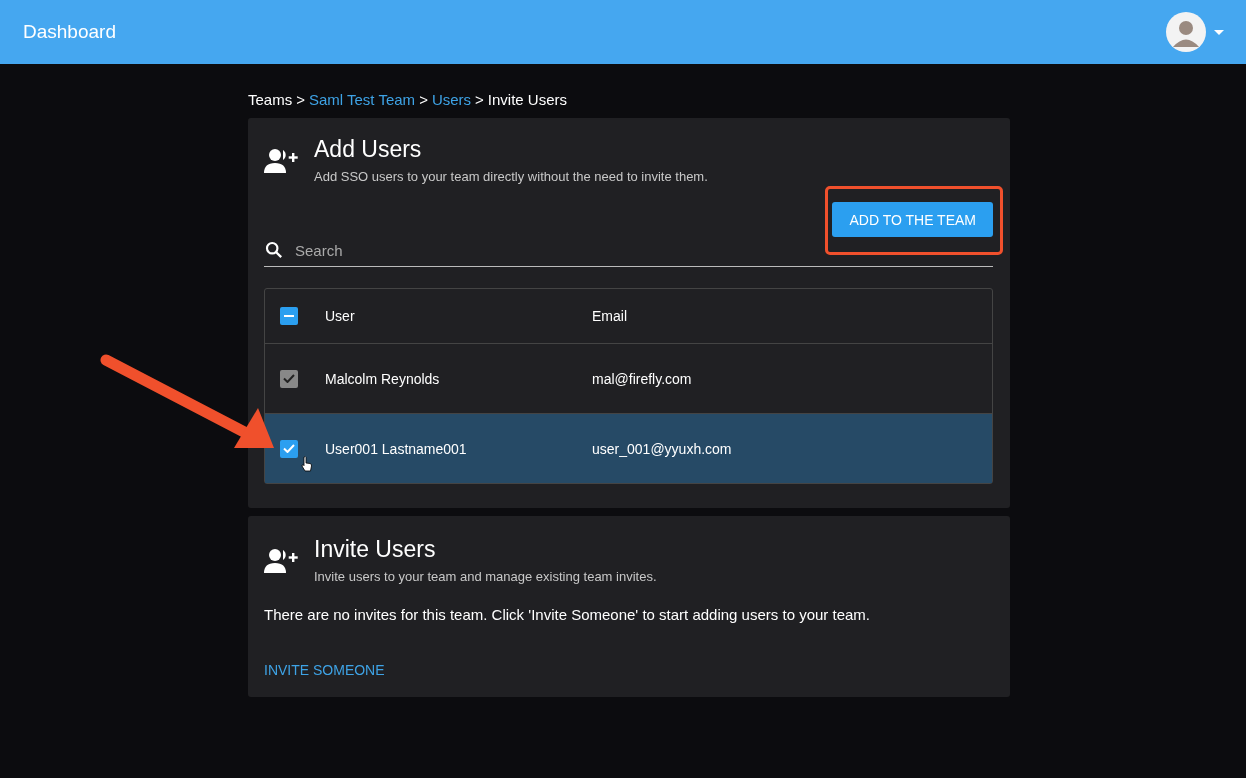 The width and height of the screenshot is (1246, 778). I want to click on user-name: User001 Lastname001, so click(396, 448).